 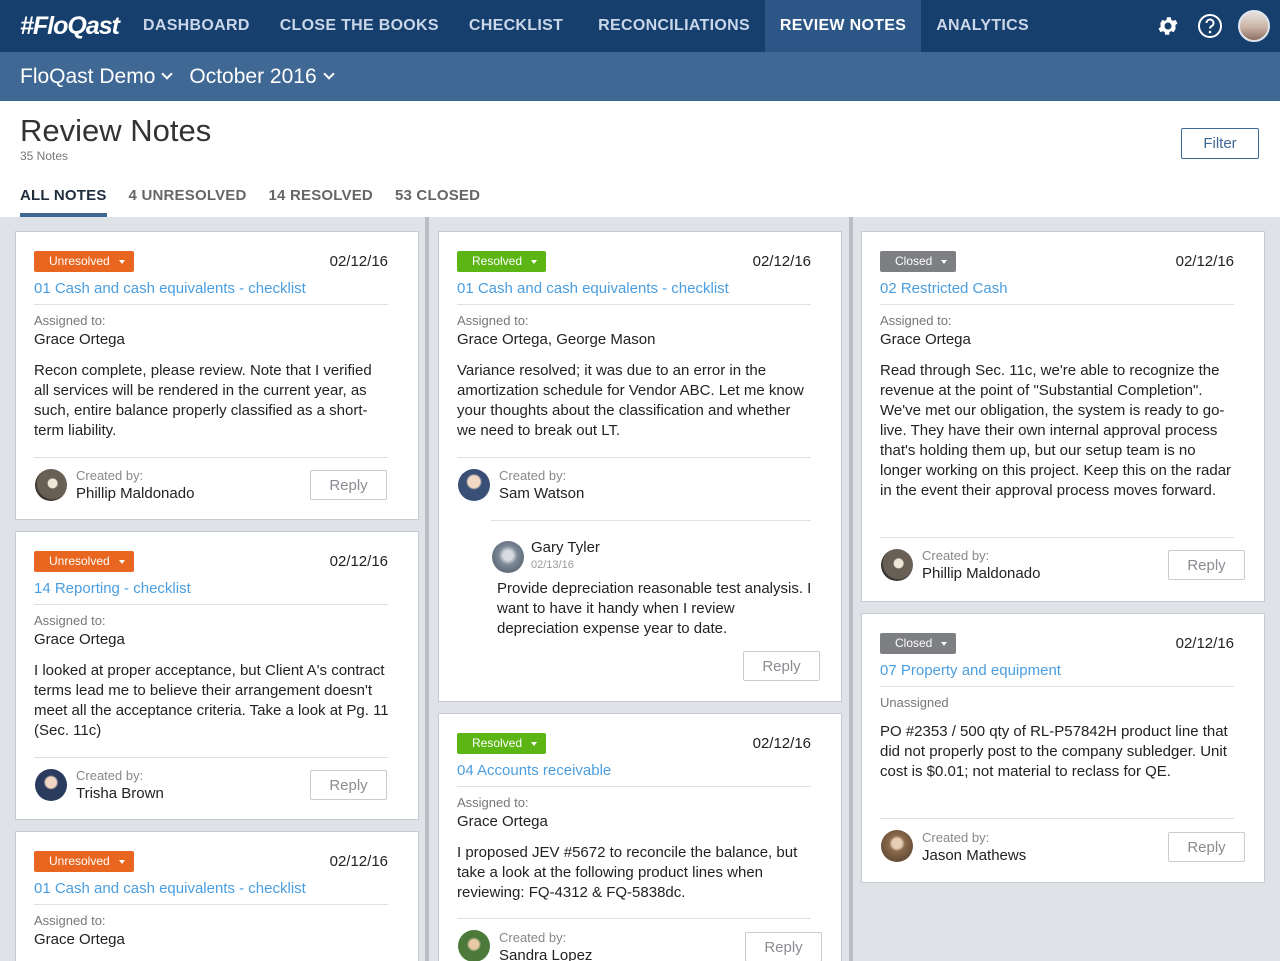 I want to click on reply-author: Gary Tyler, so click(x=565, y=547).